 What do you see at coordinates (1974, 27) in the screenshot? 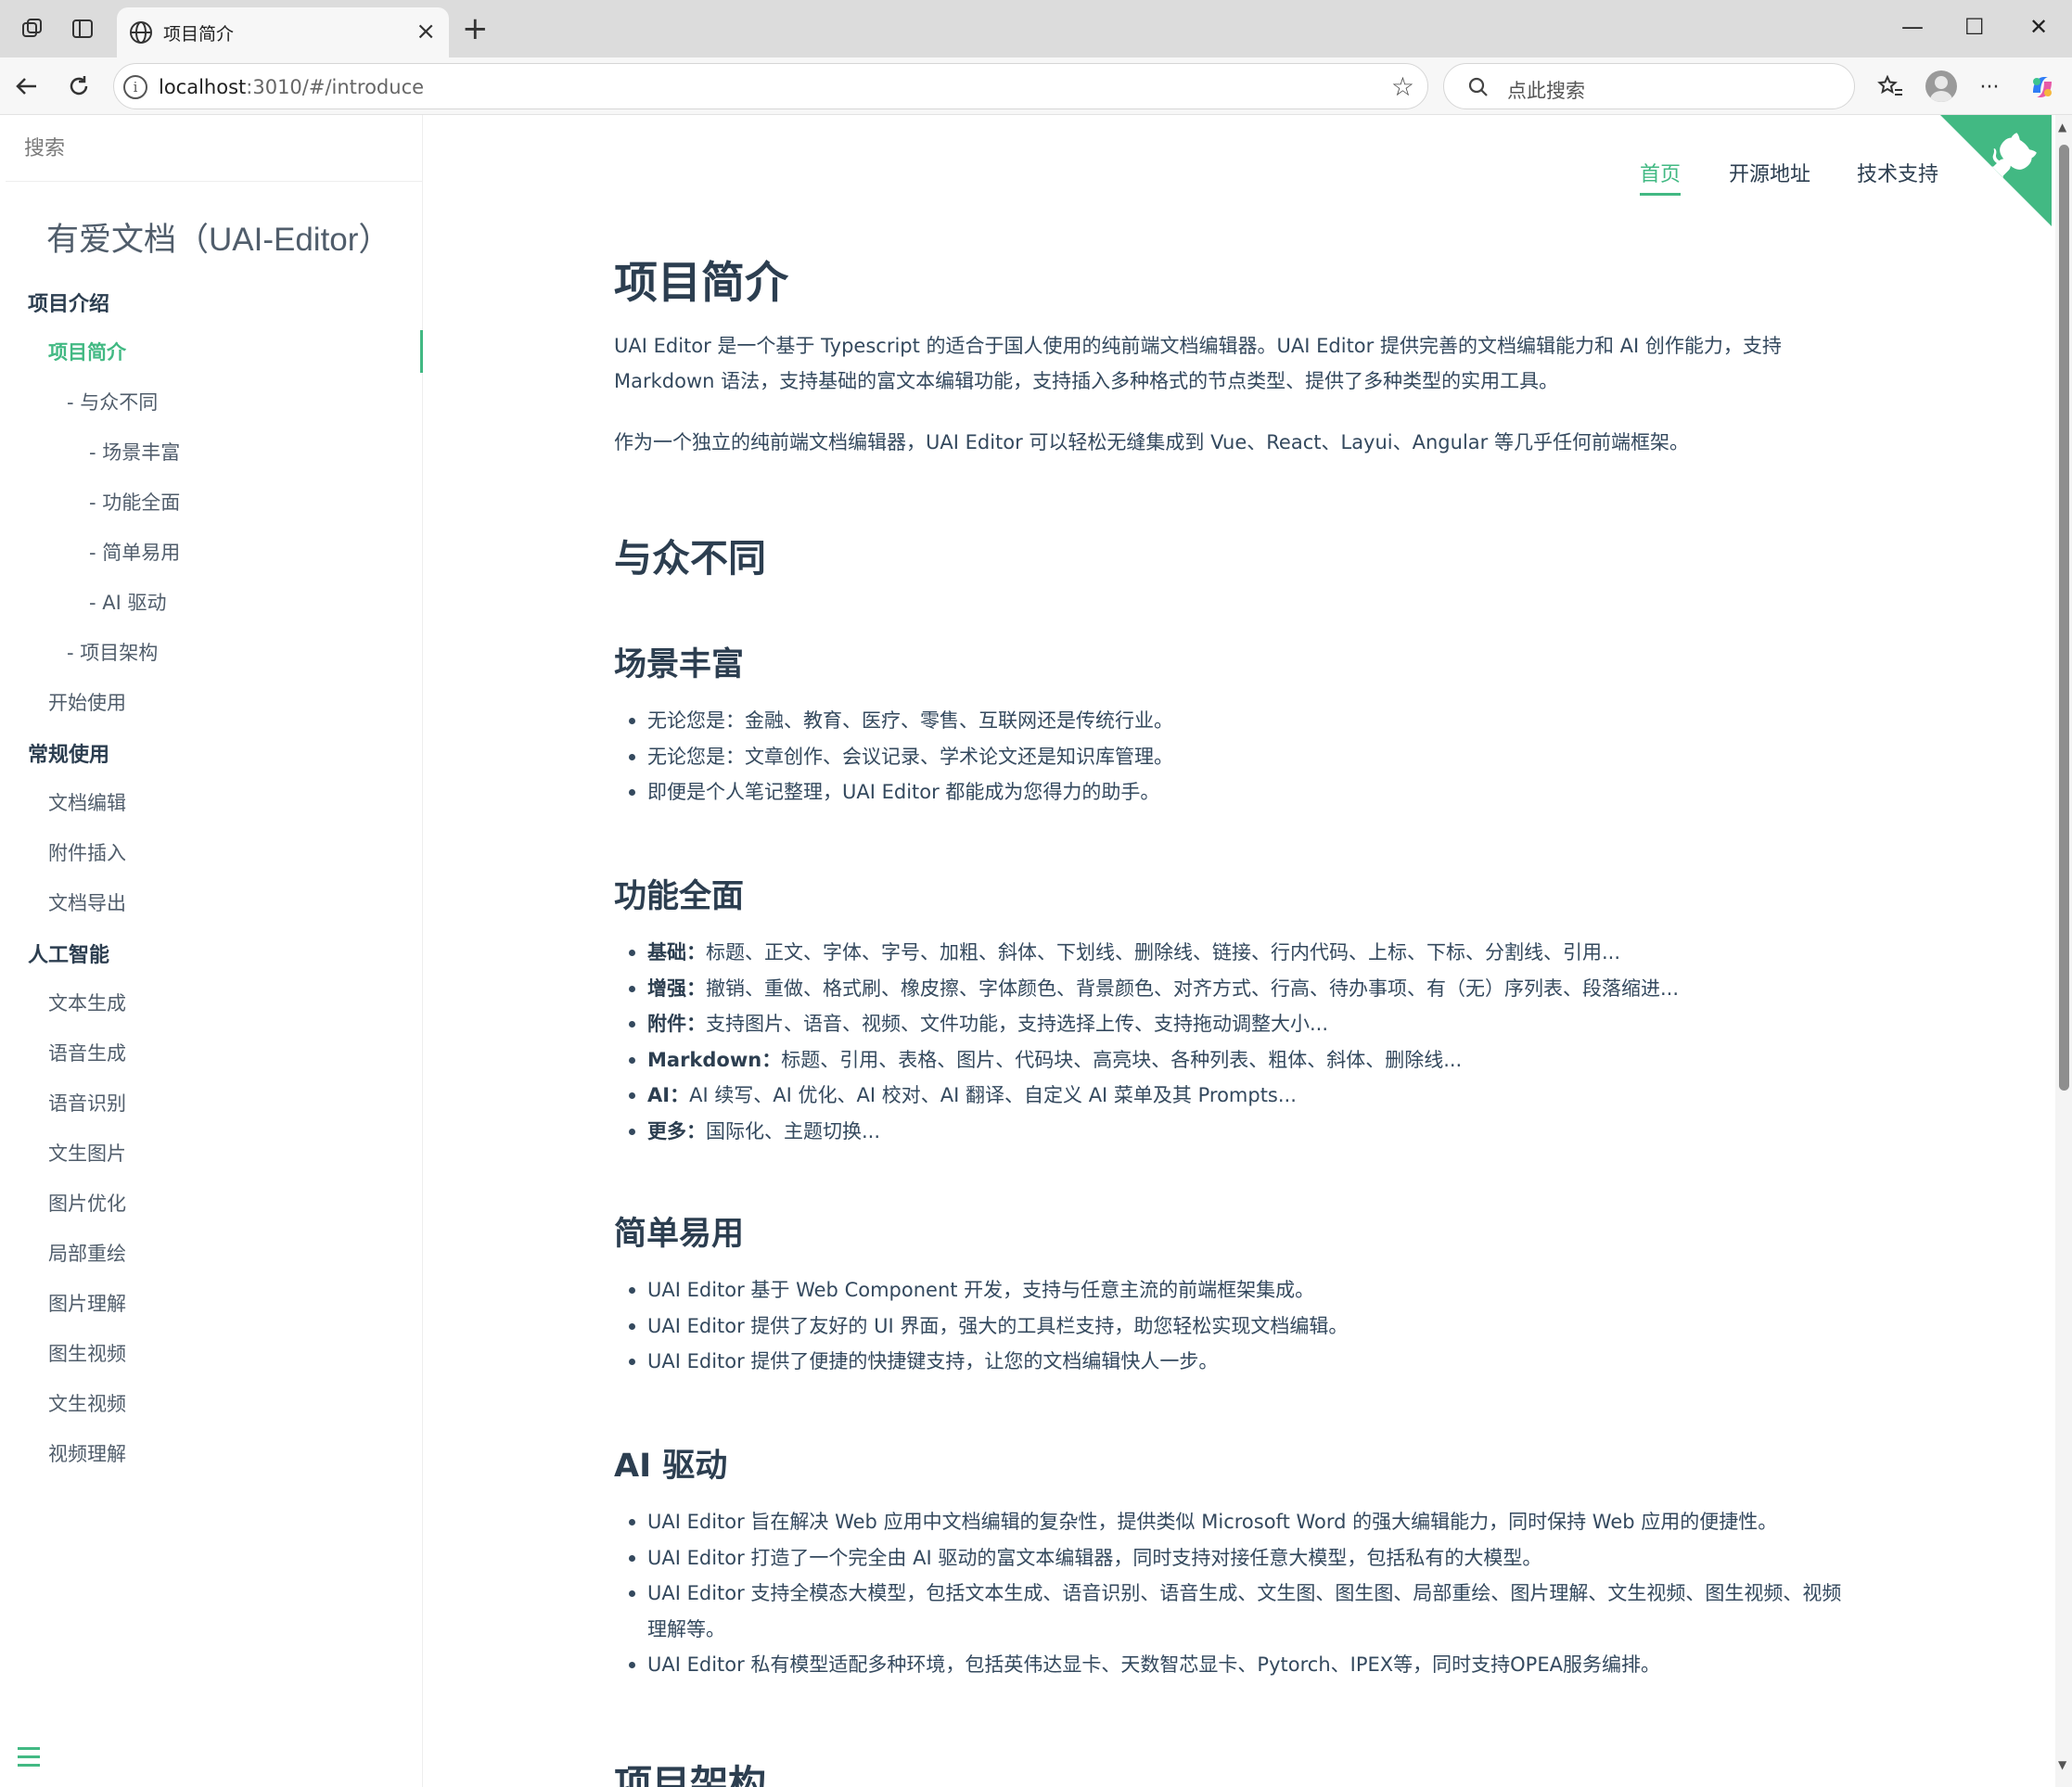
I see `maximize-button: ☐` at bounding box center [1974, 27].